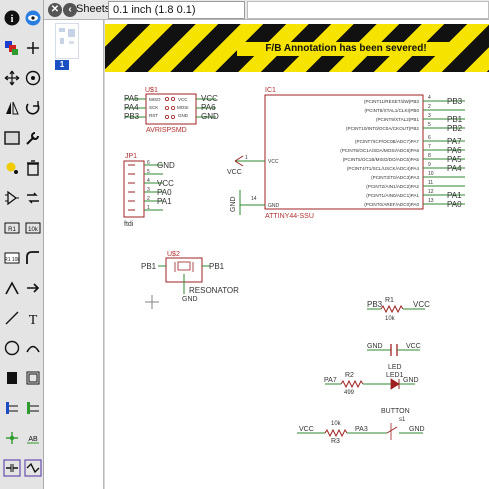 The image size is (489, 489). Describe the element at coordinates (12, 108) in the screenshot. I see `mirror-icon` at that location.